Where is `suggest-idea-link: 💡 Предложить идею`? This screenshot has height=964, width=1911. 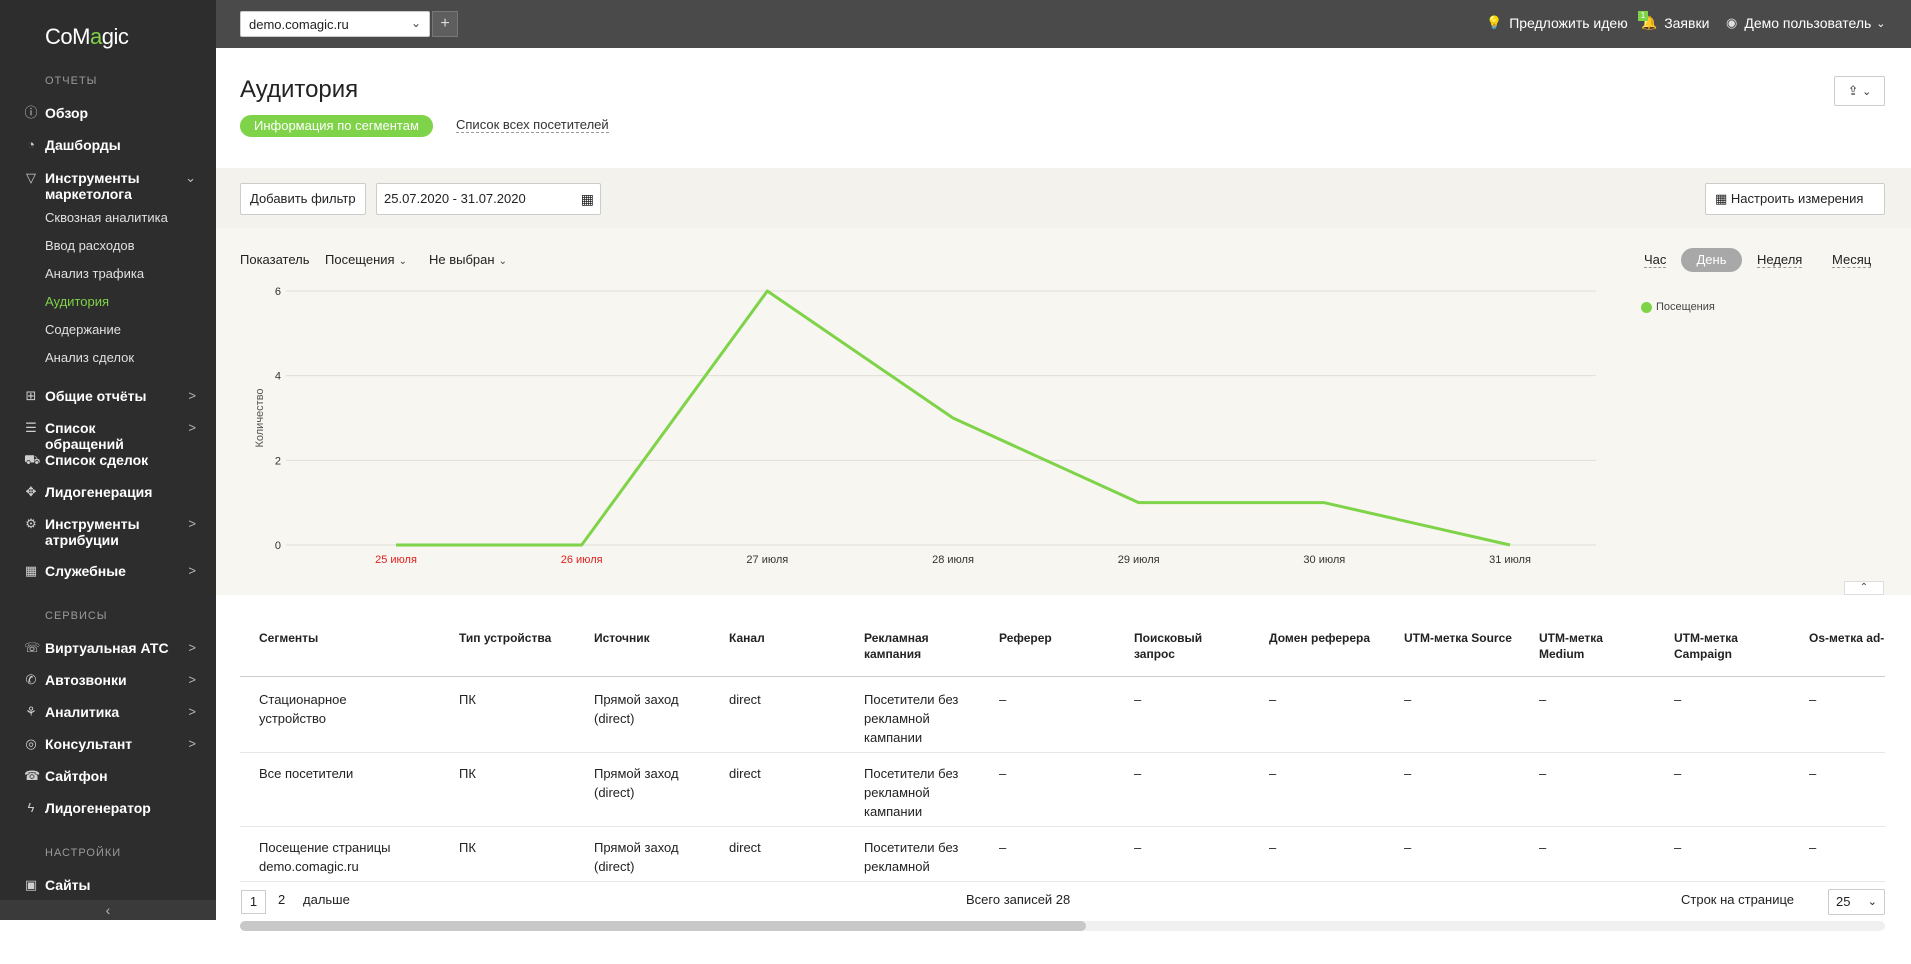 suggest-idea-link: 💡 Предложить идею is located at coordinates (1557, 23).